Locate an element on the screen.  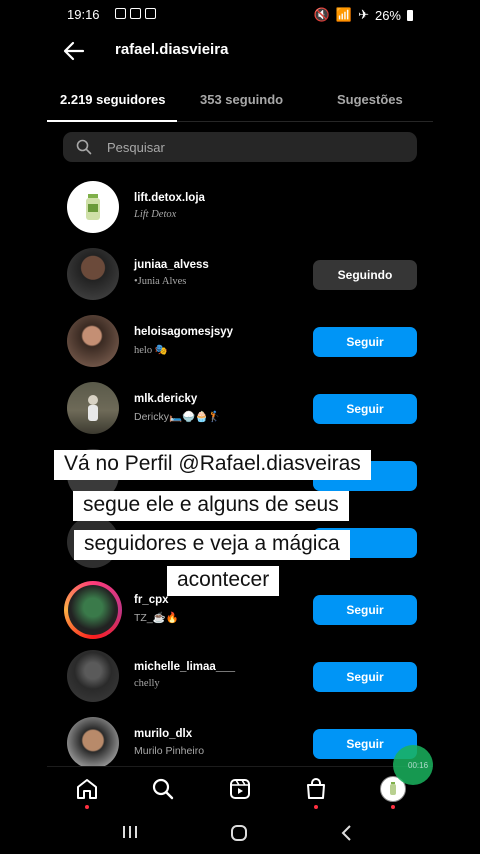
bottom-nav is located at coordinates (240, 789).